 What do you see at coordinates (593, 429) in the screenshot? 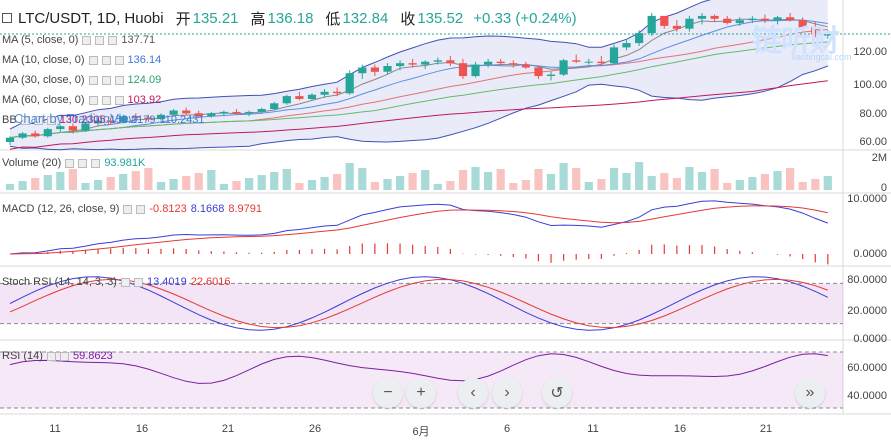
I see `time-axis-label: 11` at bounding box center [593, 429].